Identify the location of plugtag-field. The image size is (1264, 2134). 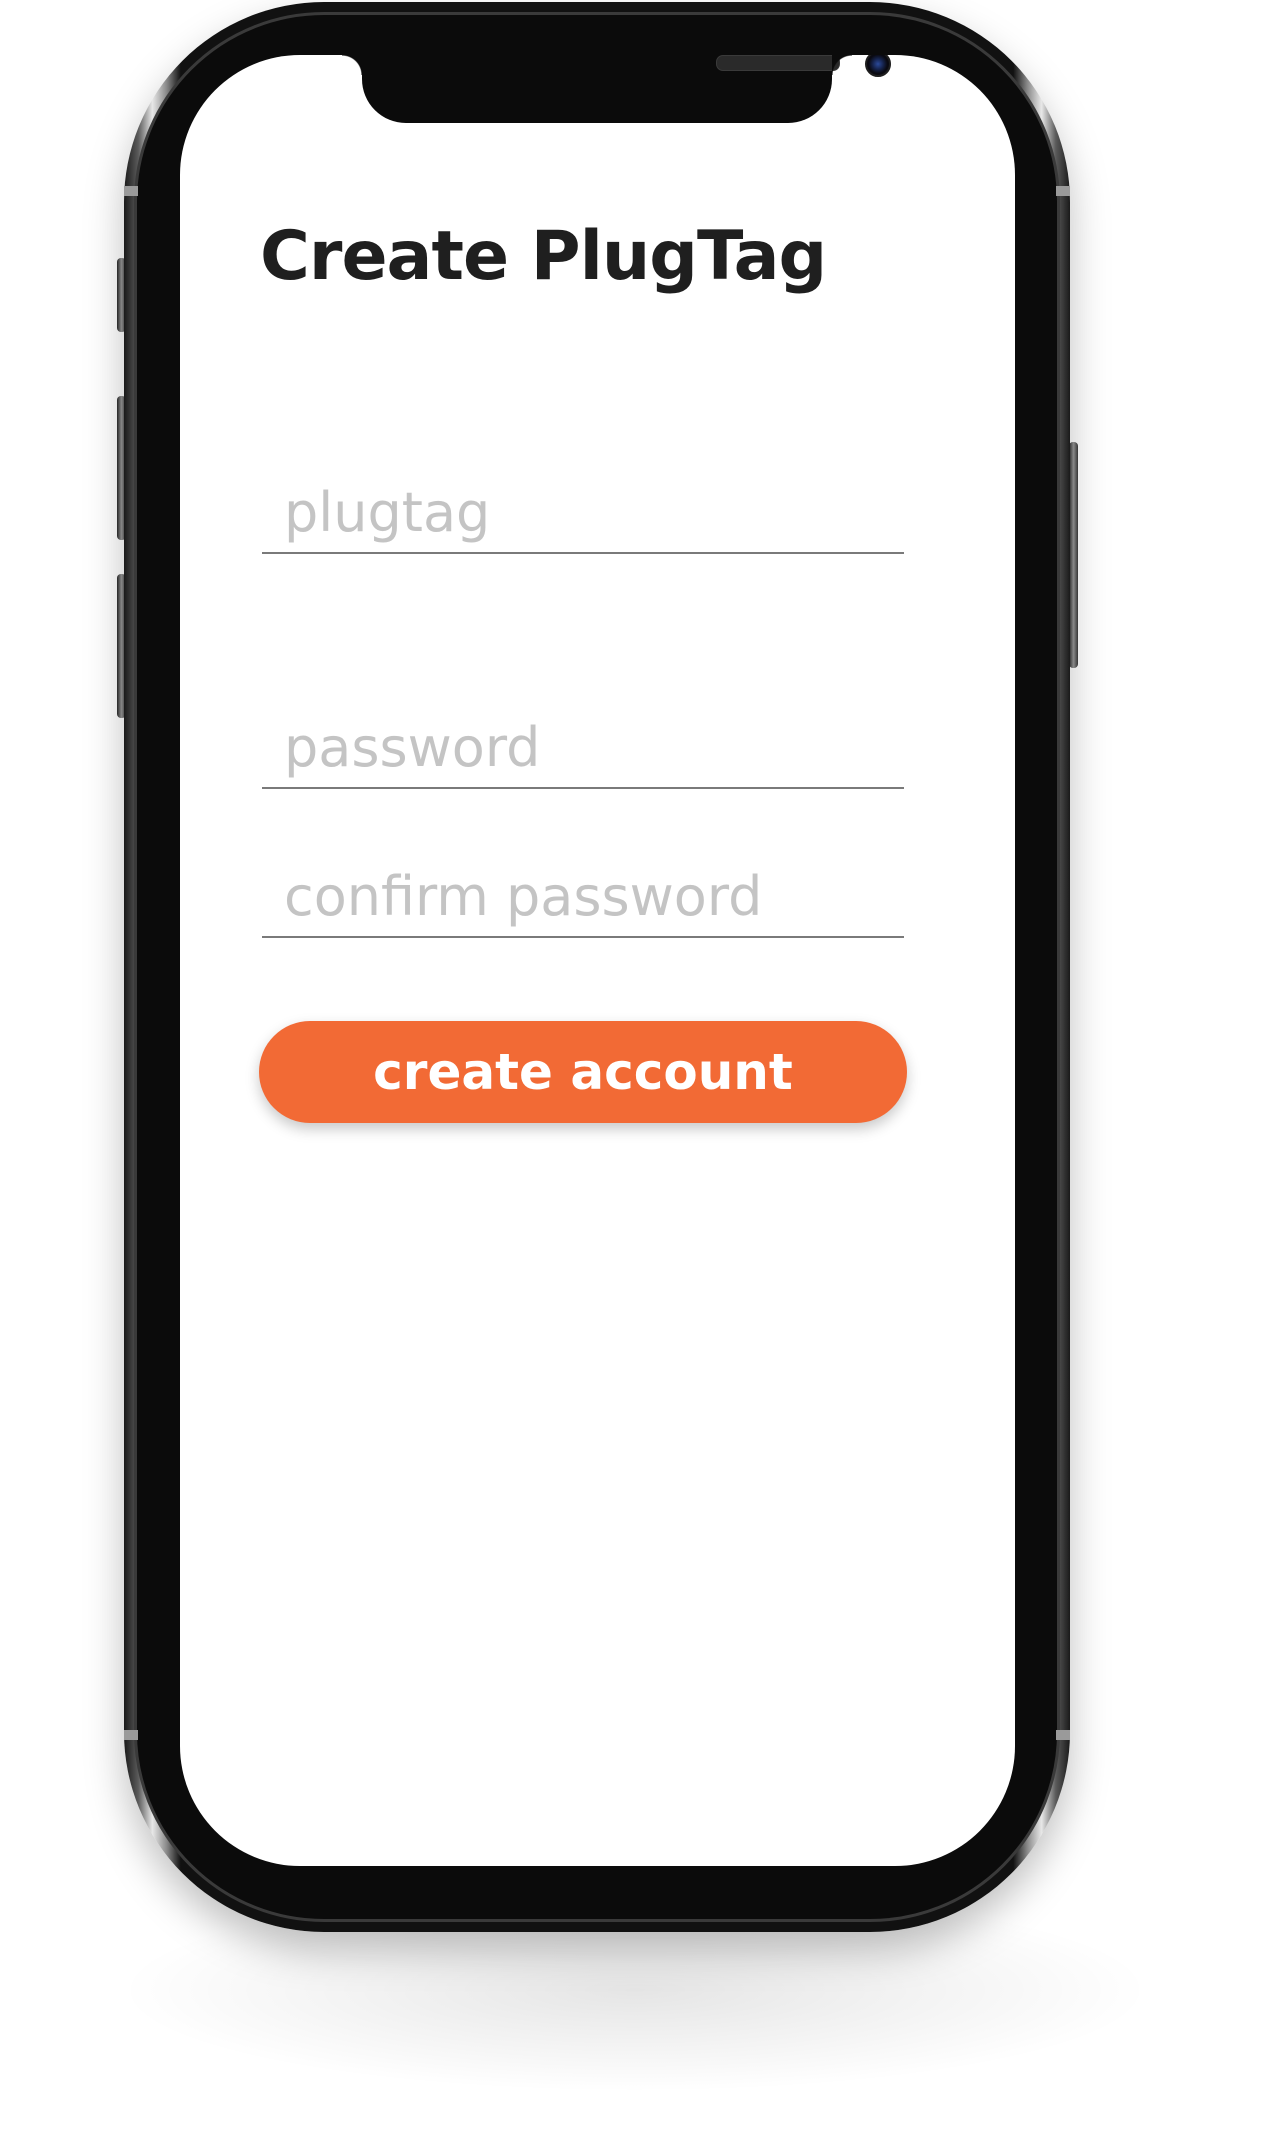
(583, 513).